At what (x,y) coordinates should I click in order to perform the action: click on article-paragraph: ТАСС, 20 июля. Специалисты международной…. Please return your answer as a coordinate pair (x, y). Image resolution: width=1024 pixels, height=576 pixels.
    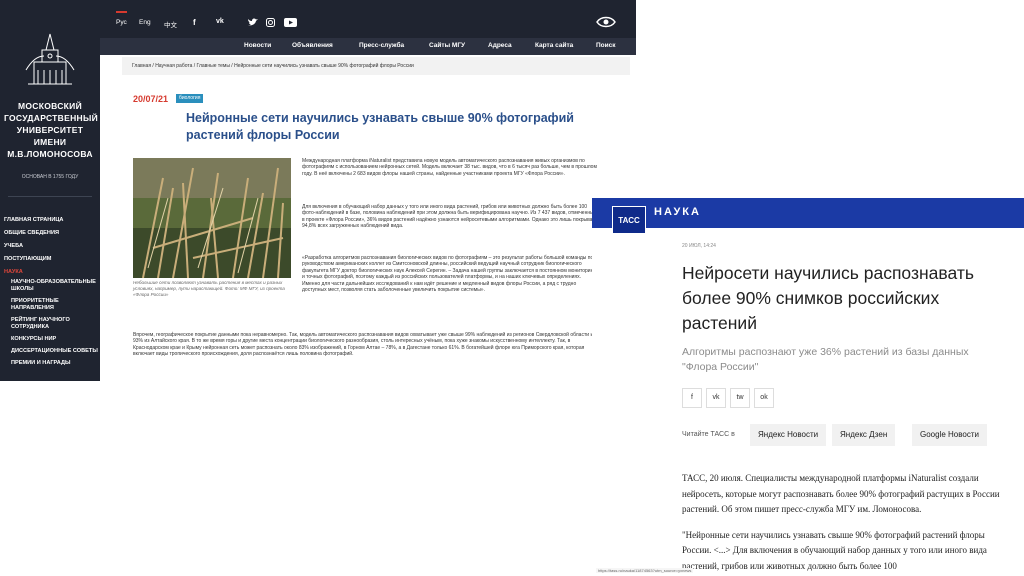
    Looking at the image, I should click on (841, 493).